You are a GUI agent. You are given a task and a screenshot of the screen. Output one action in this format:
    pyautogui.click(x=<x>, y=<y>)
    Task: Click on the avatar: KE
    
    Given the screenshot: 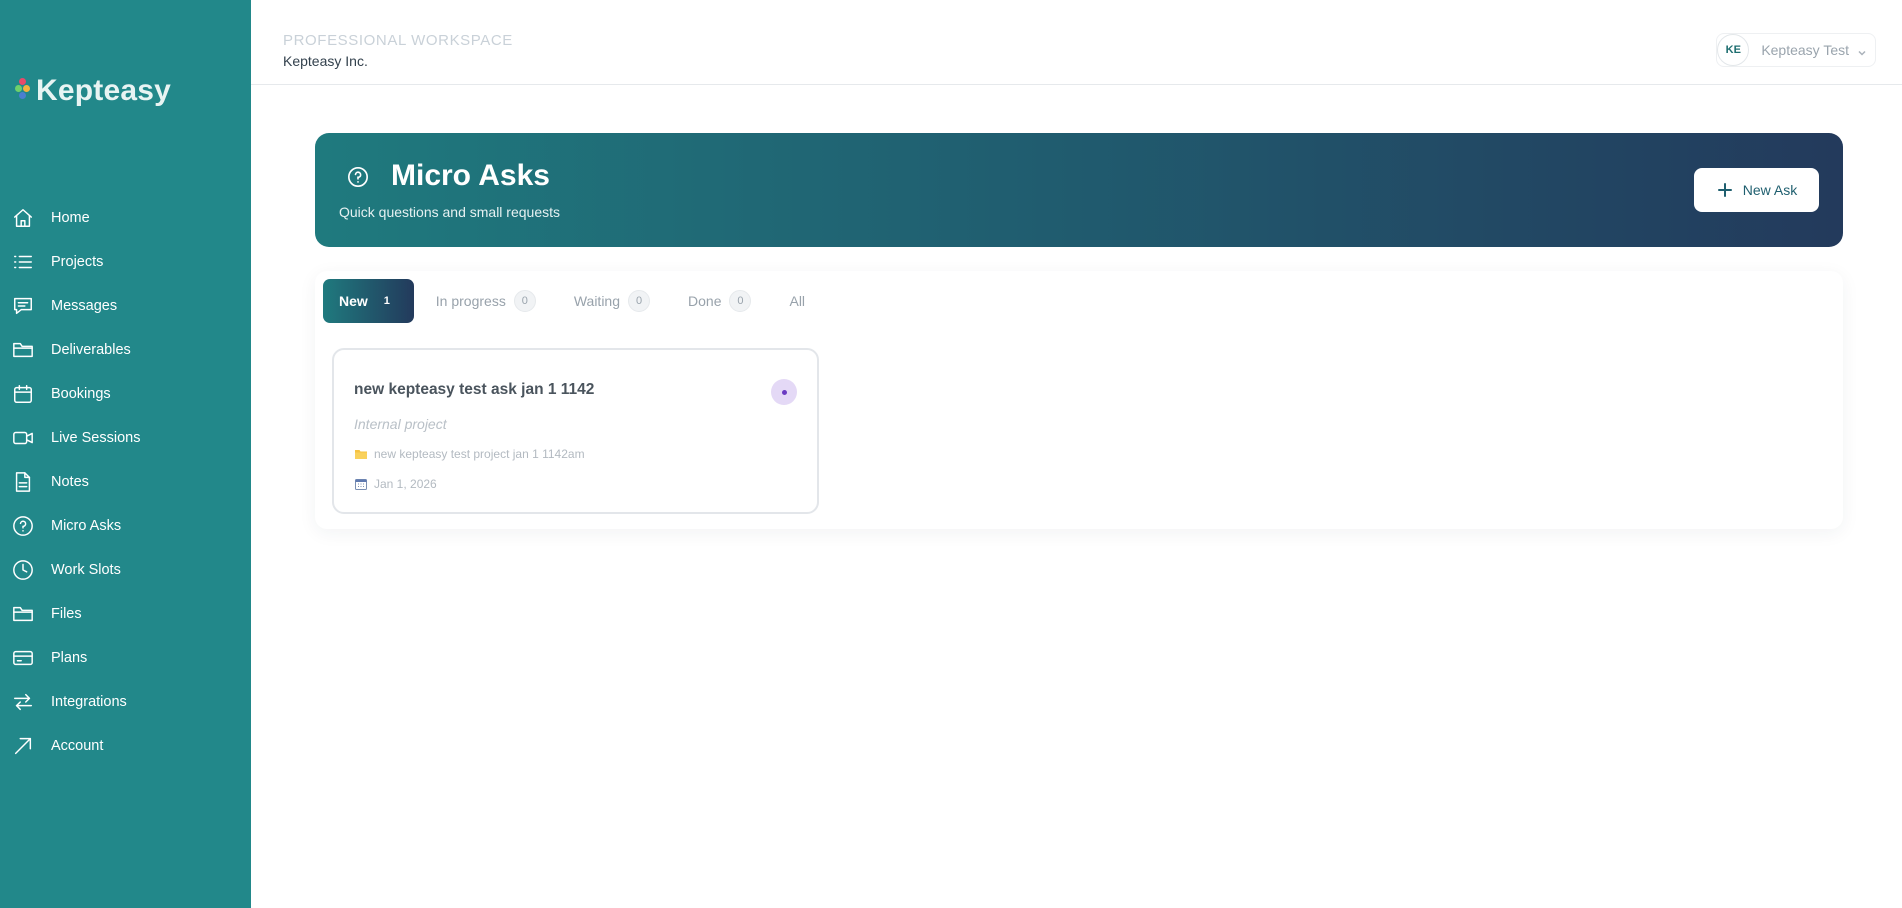 What is the action you would take?
    pyautogui.click(x=1733, y=50)
    